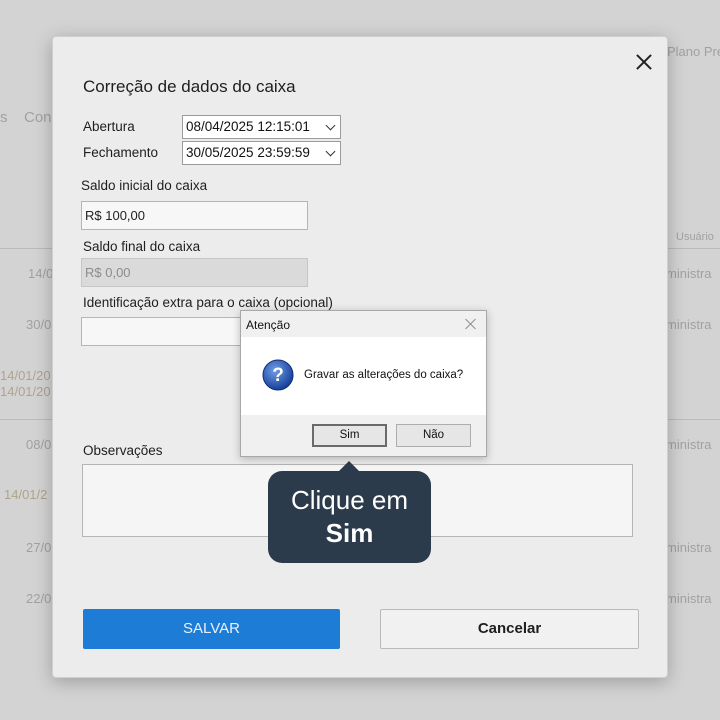  Describe the element at coordinates (123, 450) in the screenshot. I see `observacoes-label: Observações` at that location.